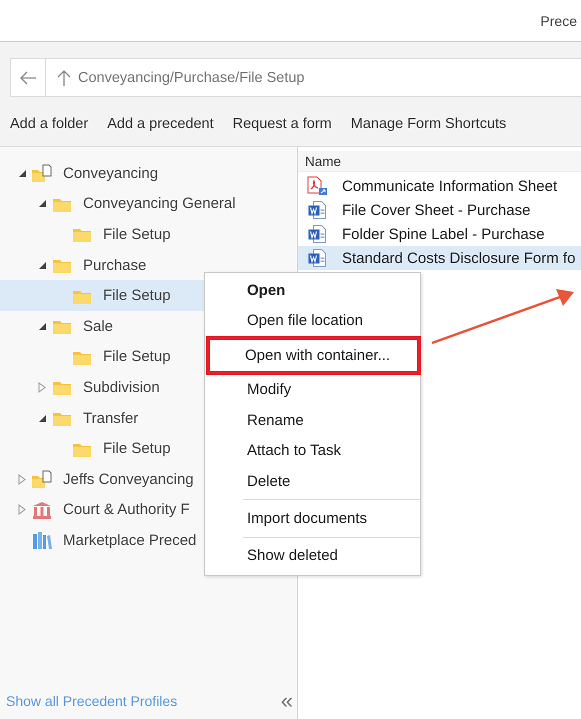 The height and width of the screenshot is (719, 581). I want to click on toolbar-link: Manage Form Shortcuts, so click(428, 124).